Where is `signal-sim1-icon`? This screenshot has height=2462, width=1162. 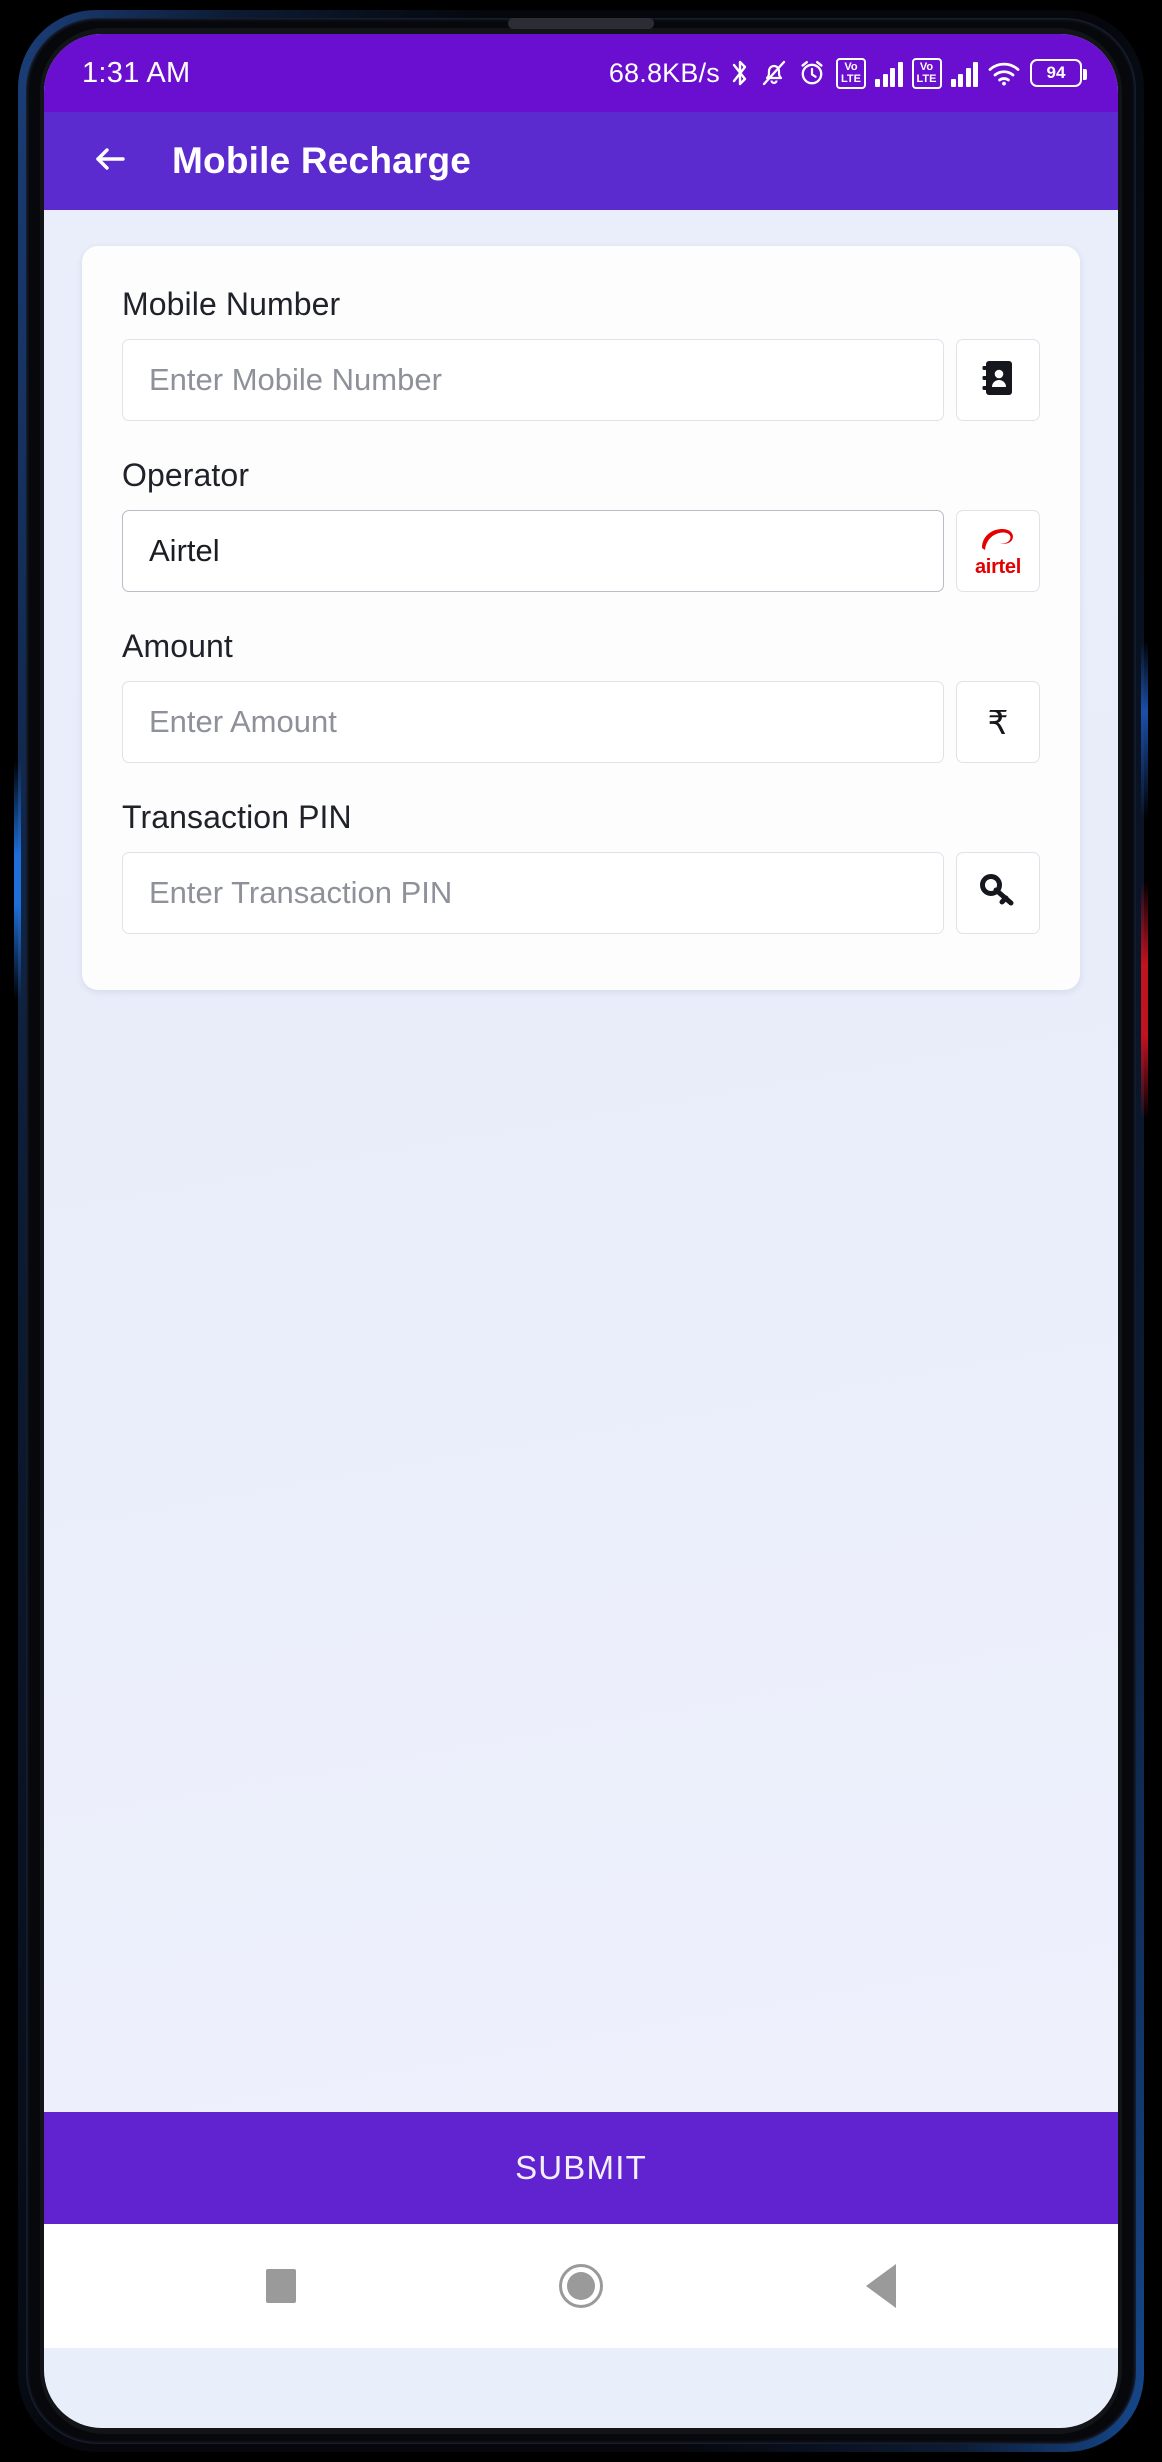 signal-sim1-icon is located at coordinates (889, 73).